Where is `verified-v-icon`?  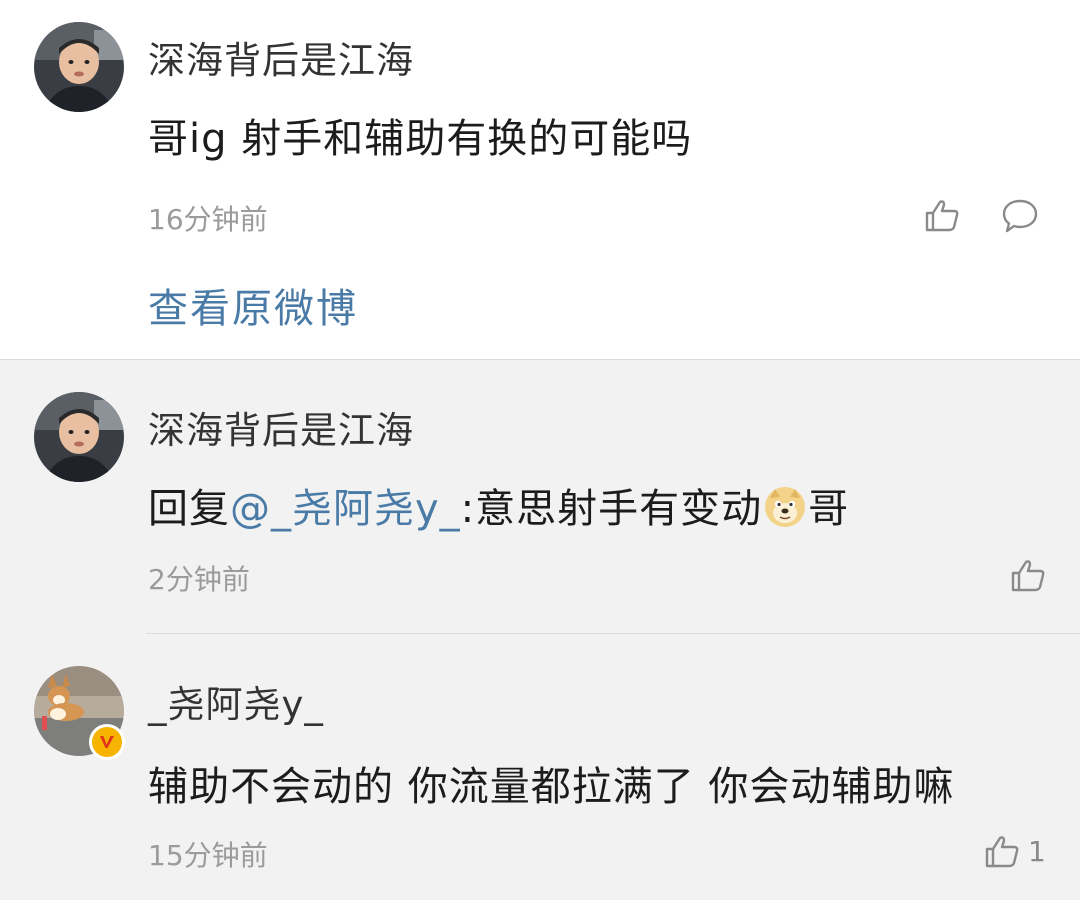 verified-v-icon is located at coordinates (107, 742).